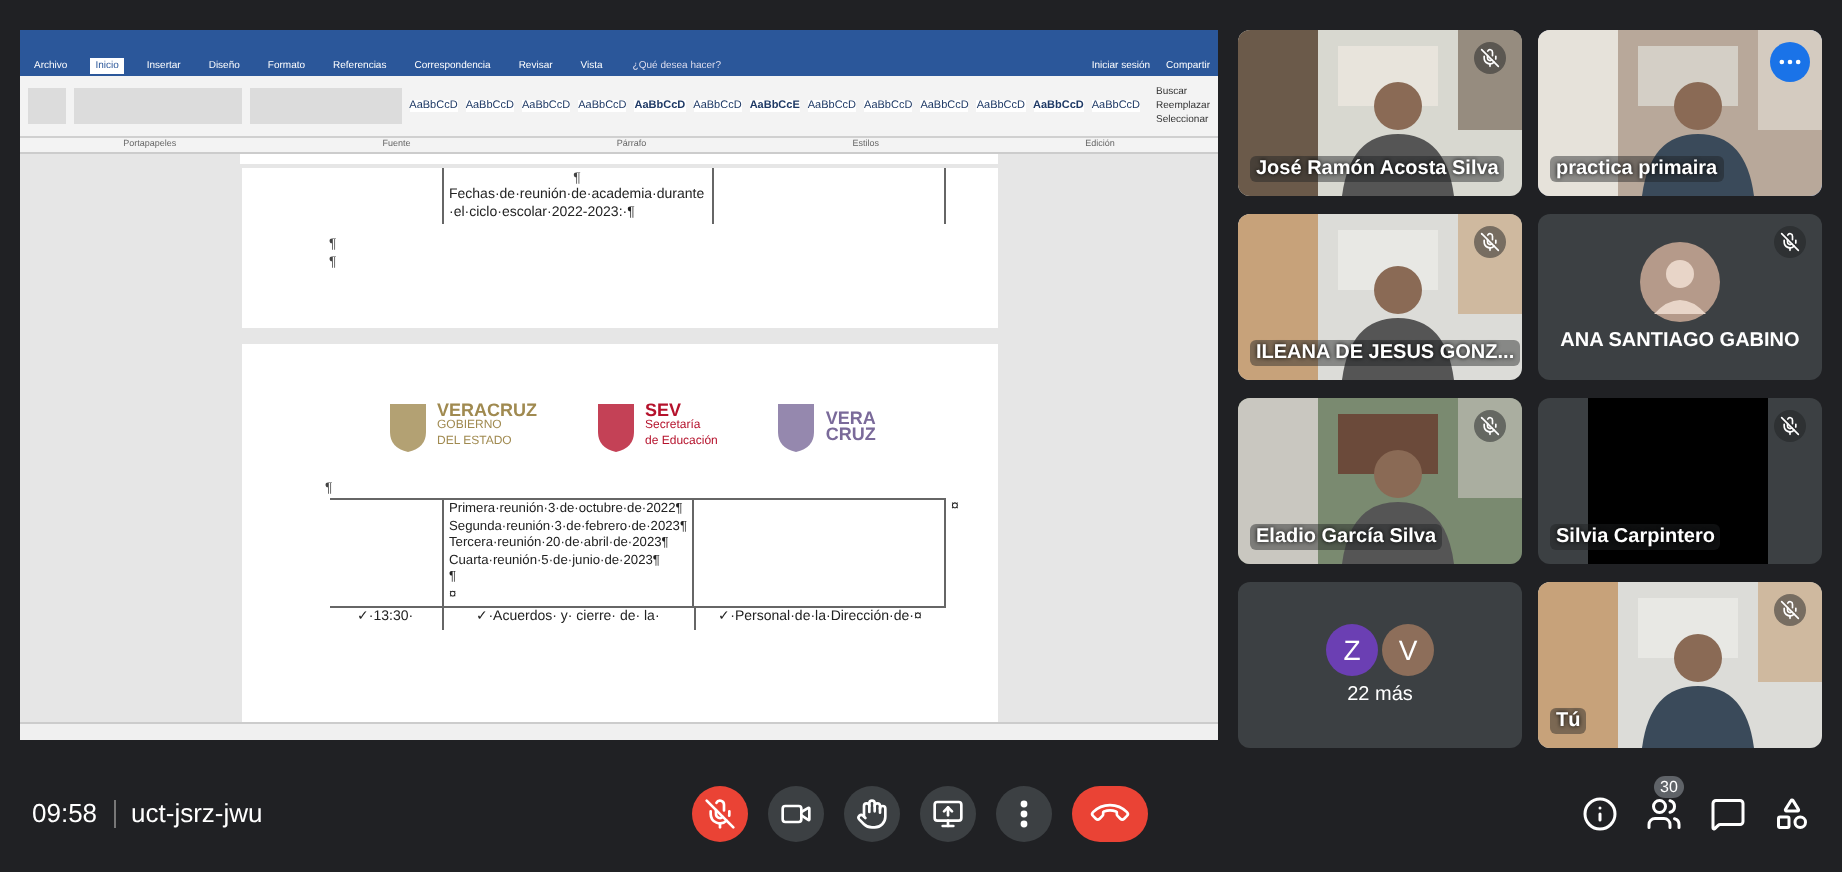  What do you see at coordinates (1380, 695) in the screenshot?
I see `more-participants-count: 22 más` at bounding box center [1380, 695].